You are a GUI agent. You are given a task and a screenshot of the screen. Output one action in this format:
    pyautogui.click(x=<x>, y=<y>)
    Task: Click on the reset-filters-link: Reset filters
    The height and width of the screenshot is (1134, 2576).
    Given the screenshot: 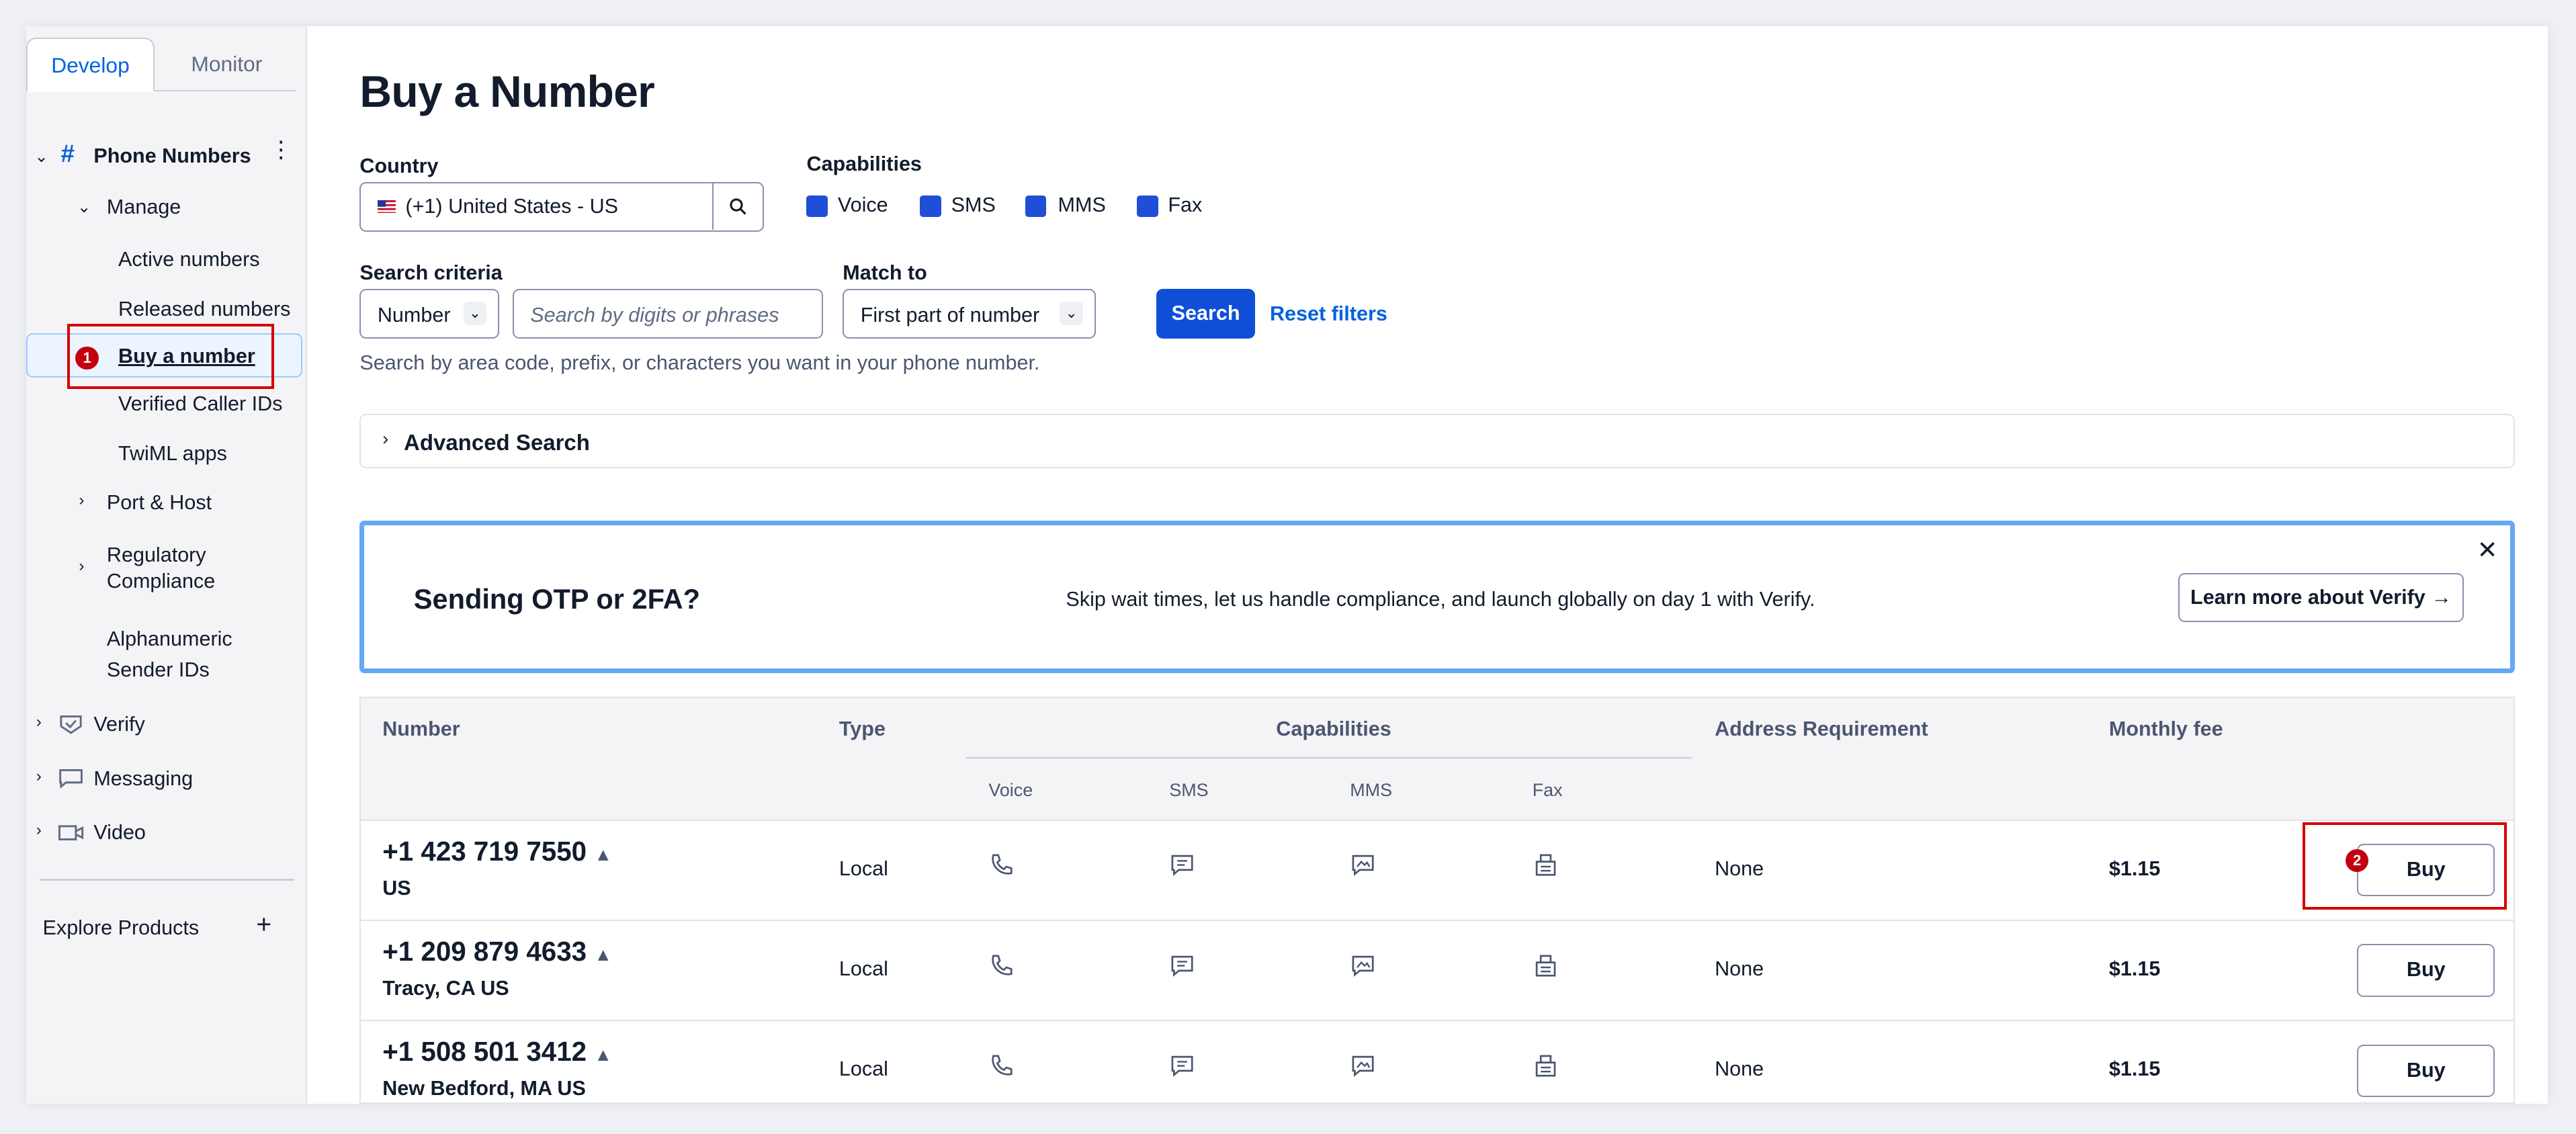 What is the action you would take?
    pyautogui.click(x=1328, y=314)
    